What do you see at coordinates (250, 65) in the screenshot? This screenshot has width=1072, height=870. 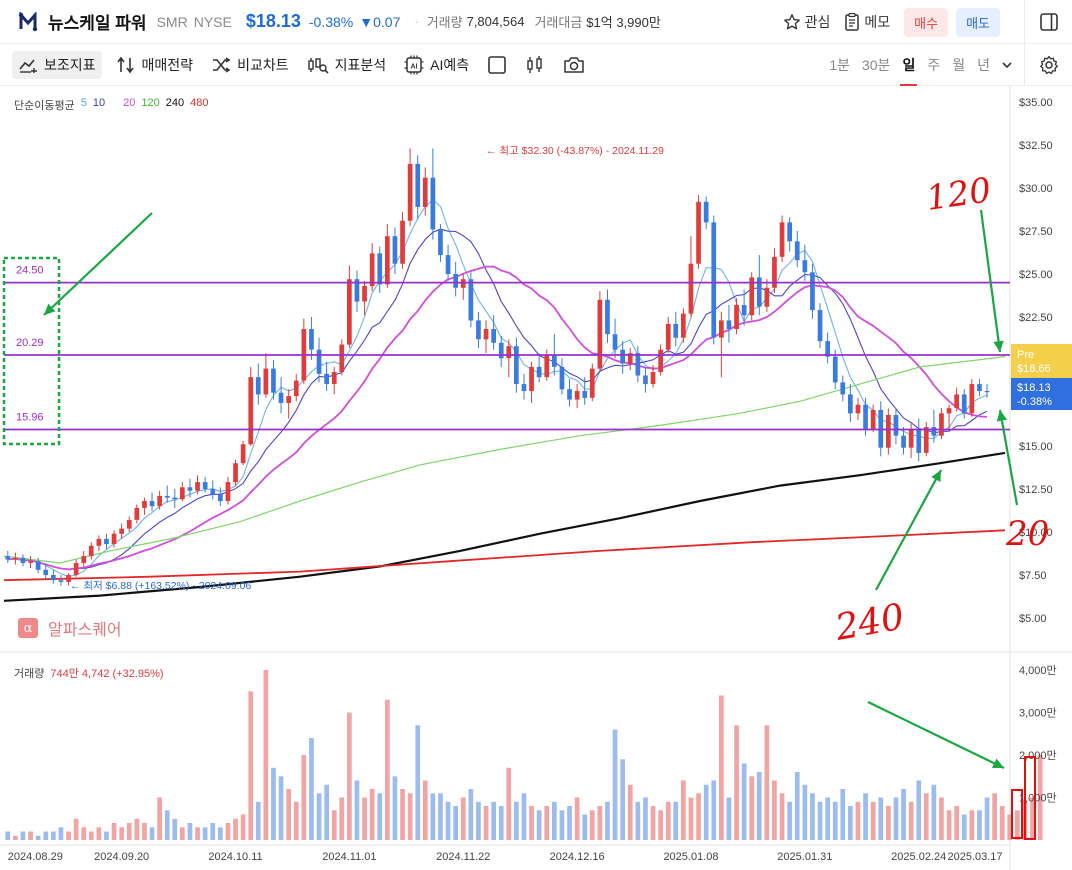 I see `toolbar-compare: 비교차트` at bounding box center [250, 65].